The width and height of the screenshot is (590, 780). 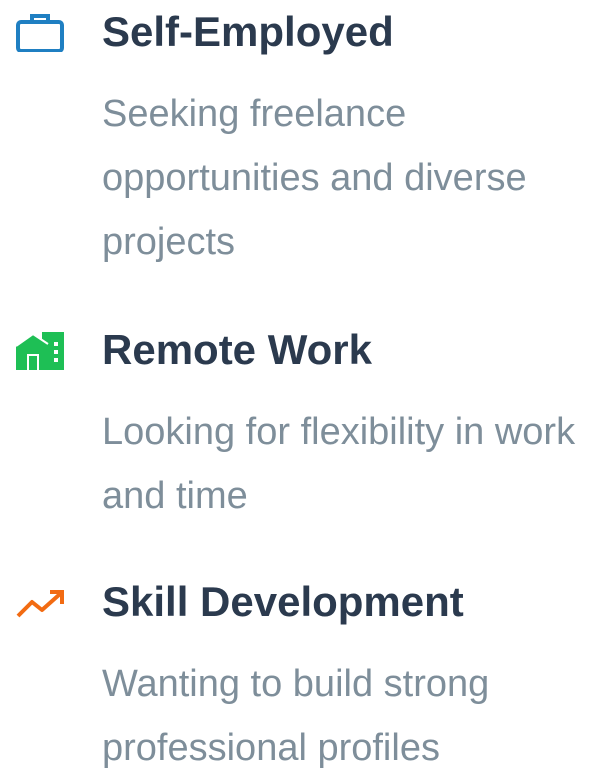 I want to click on home-office-icon, so click(x=41, y=350).